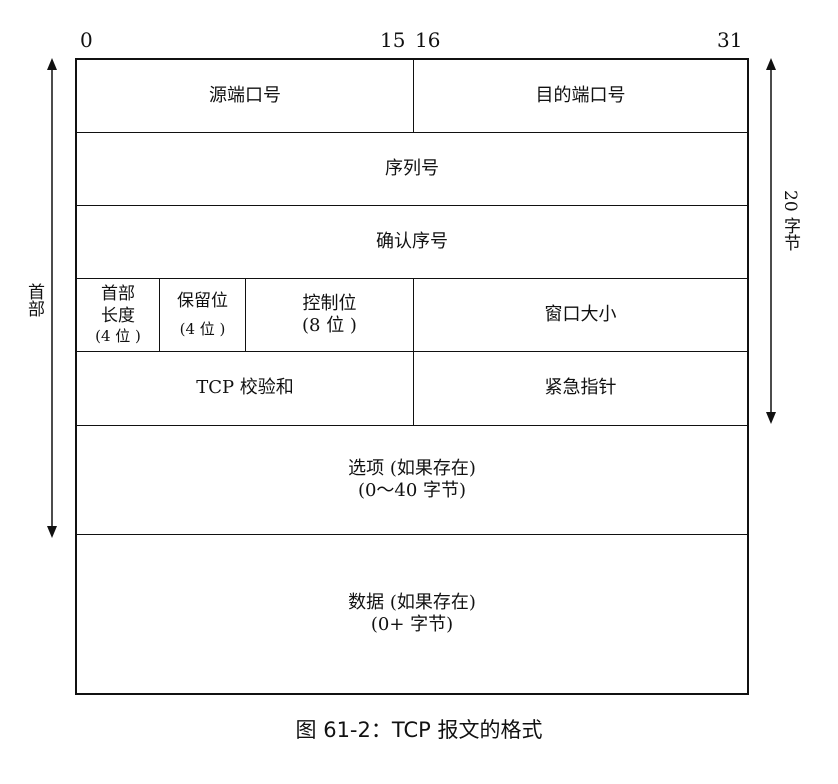 Image resolution: width=838 pixels, height=784 pixels. Describe the element at coordinates (790, 221) in the screenshot. I see `twenty-bytes-label: 20 字节` at that location.